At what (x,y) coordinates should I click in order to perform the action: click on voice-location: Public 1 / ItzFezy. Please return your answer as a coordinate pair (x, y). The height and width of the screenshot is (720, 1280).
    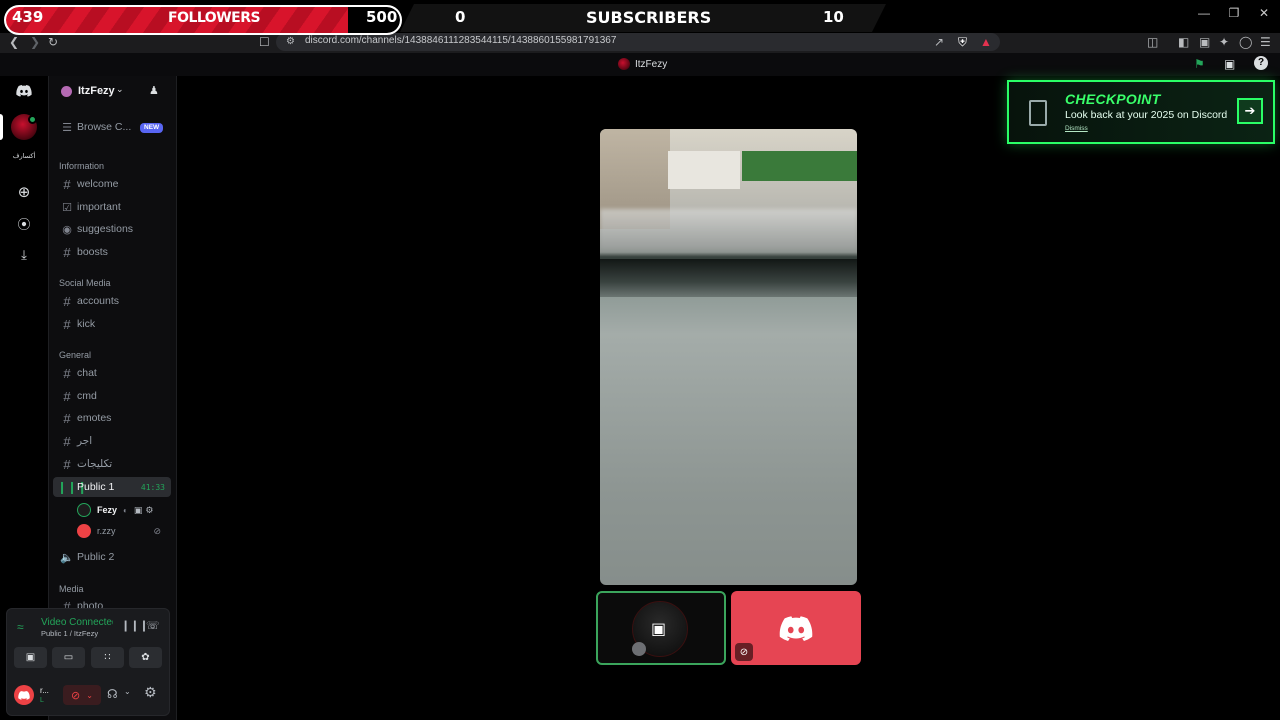
    Looking at the image, I should click on (69, 633).